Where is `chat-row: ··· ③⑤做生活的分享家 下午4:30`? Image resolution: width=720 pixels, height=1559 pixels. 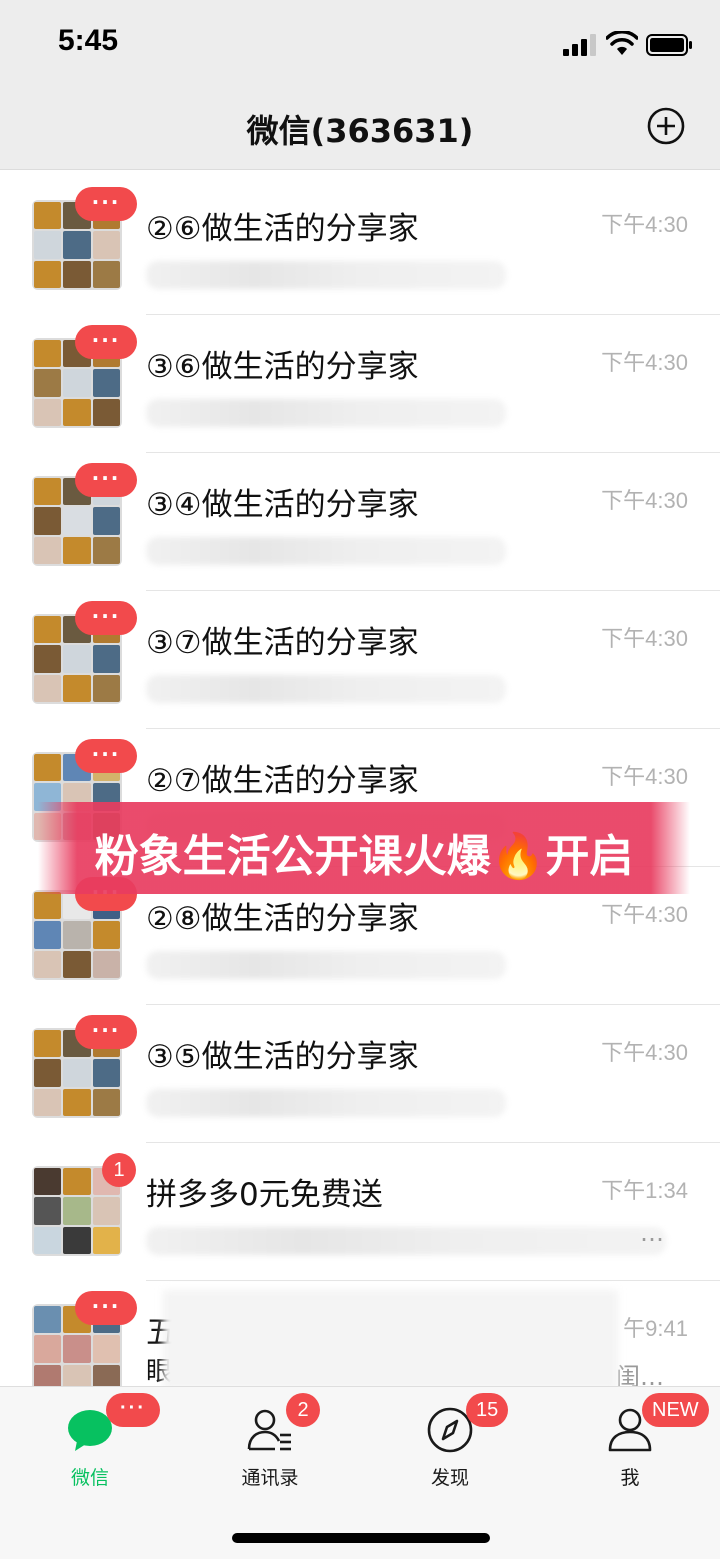 chat-row: ··· ③⑤做生活的分享家 下午4:30 is located at coordinates (360, 1074).